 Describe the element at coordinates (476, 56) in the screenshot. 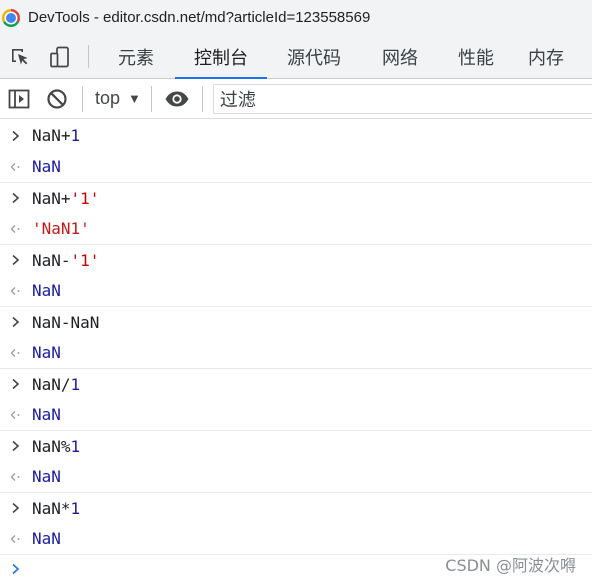

I see `tab-5: 性能` at that location.